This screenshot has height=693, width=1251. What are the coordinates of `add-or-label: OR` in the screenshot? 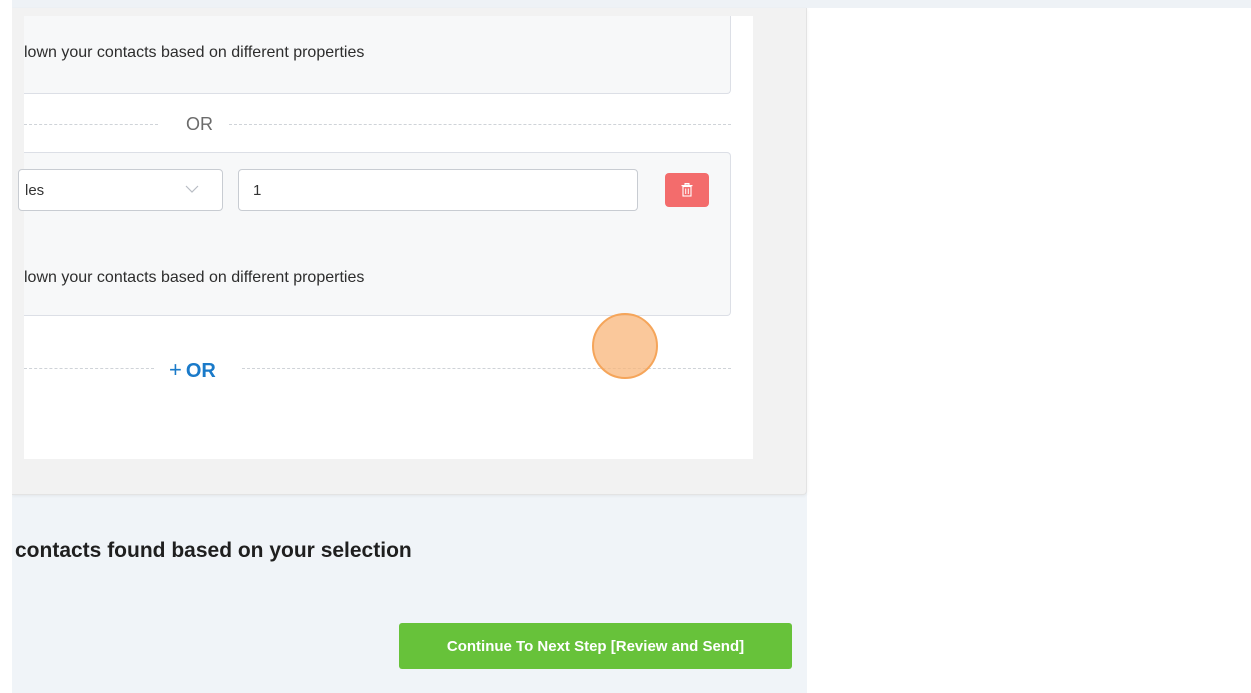 It's located at (200, 371).